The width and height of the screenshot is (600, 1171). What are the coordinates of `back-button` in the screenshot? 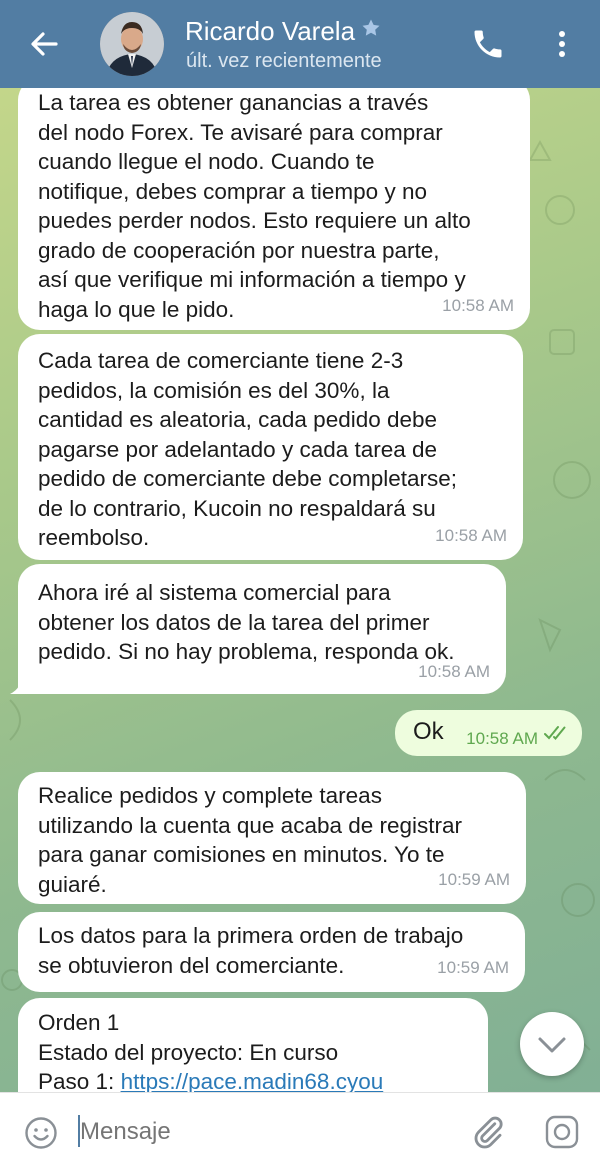 It's located at (44, 44).